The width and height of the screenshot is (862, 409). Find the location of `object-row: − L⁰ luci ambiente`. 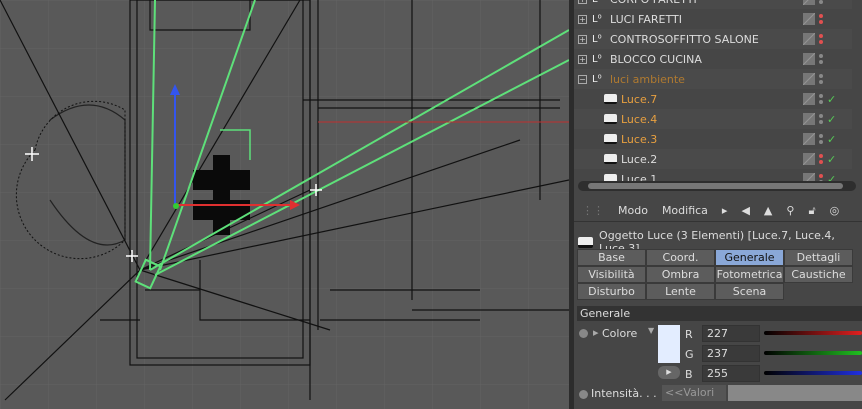

object-row: − L⁰ luci ambiente is located at coordinates (713, 79).